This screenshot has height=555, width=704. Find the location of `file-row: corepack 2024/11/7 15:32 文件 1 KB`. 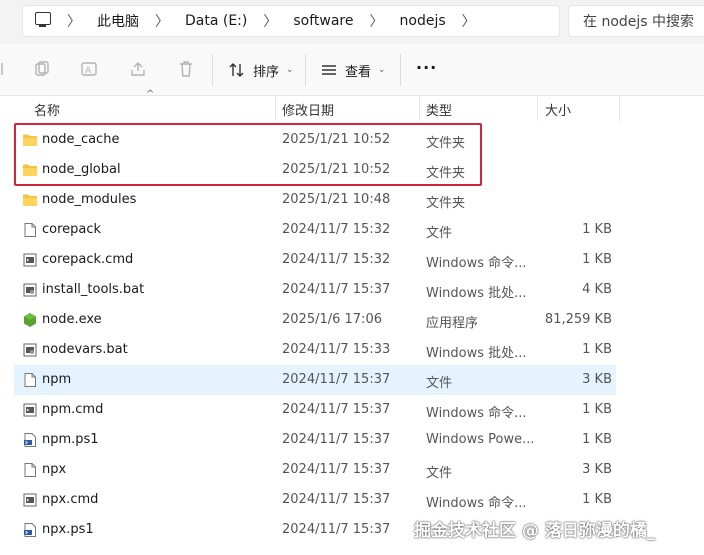

file-row: corepack 2024/11/7 15:32 文件 1 KB is located at coordinates (315, 230).